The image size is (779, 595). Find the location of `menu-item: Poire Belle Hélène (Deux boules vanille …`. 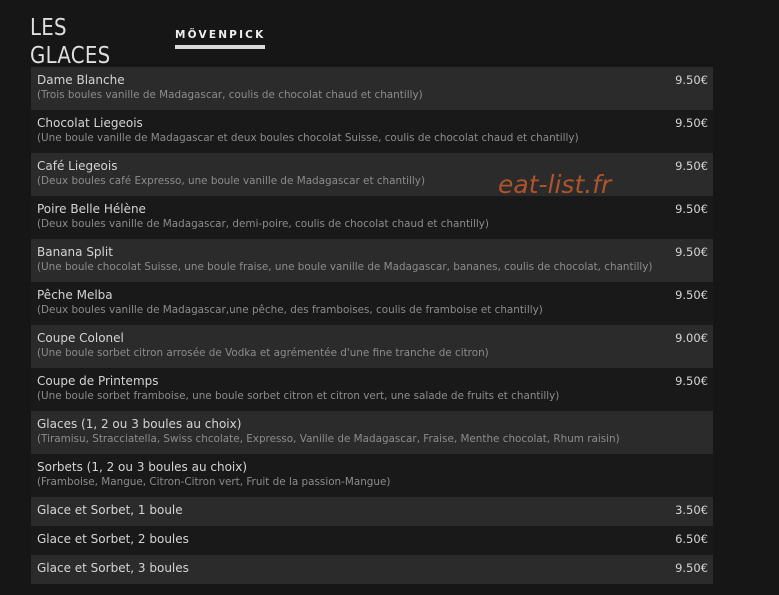

menu-item: Poire Belle Hélène (Deux boules vanille … is located at coordinates (372, 217).